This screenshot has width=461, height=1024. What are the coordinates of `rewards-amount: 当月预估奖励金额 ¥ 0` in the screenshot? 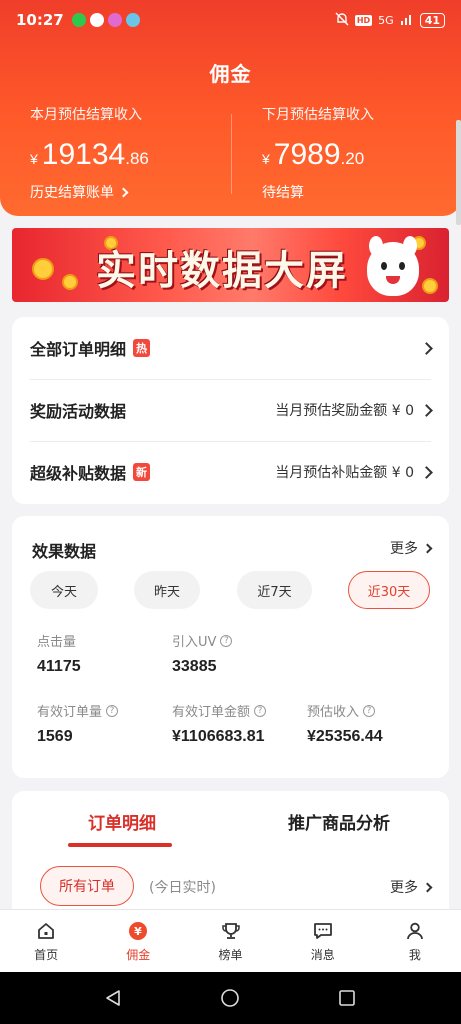 It's located at (344, 411).